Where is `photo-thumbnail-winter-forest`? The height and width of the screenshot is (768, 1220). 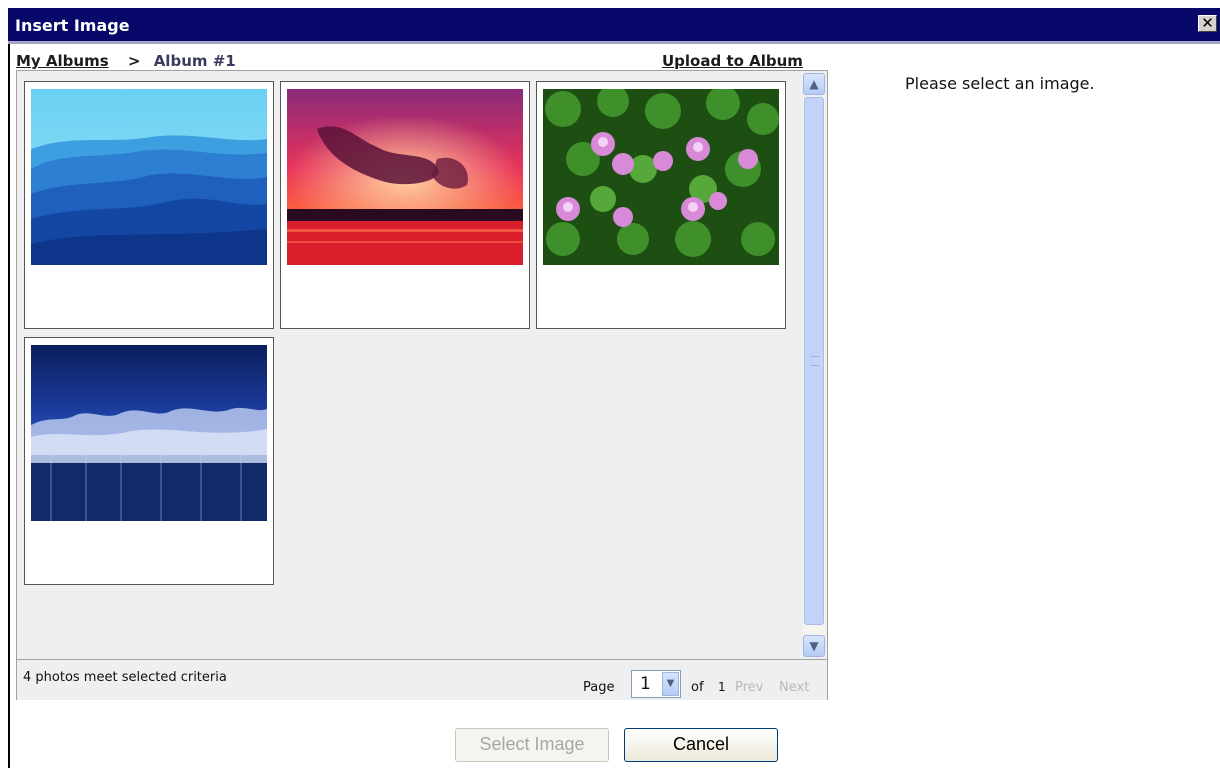 photo-thumbnail-winter-forest is located at coordinates (149, 461).